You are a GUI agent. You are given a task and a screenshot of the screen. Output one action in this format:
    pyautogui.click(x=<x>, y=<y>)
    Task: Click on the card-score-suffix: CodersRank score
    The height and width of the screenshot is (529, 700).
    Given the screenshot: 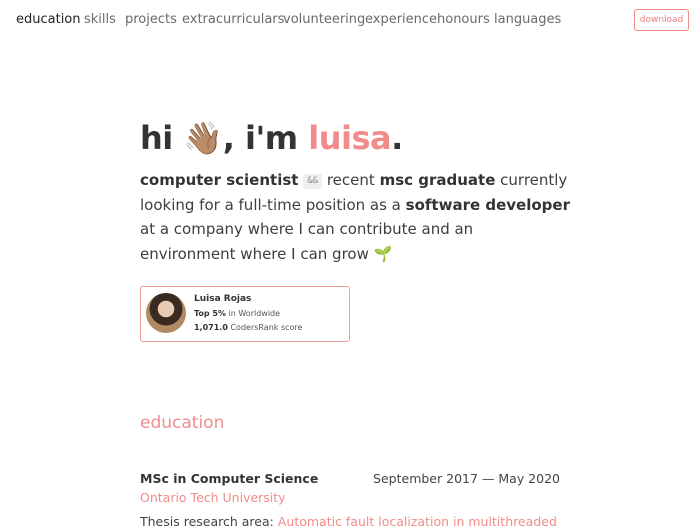 What is the action you would take?
    pyautogui.click(x=266, y=327)
    